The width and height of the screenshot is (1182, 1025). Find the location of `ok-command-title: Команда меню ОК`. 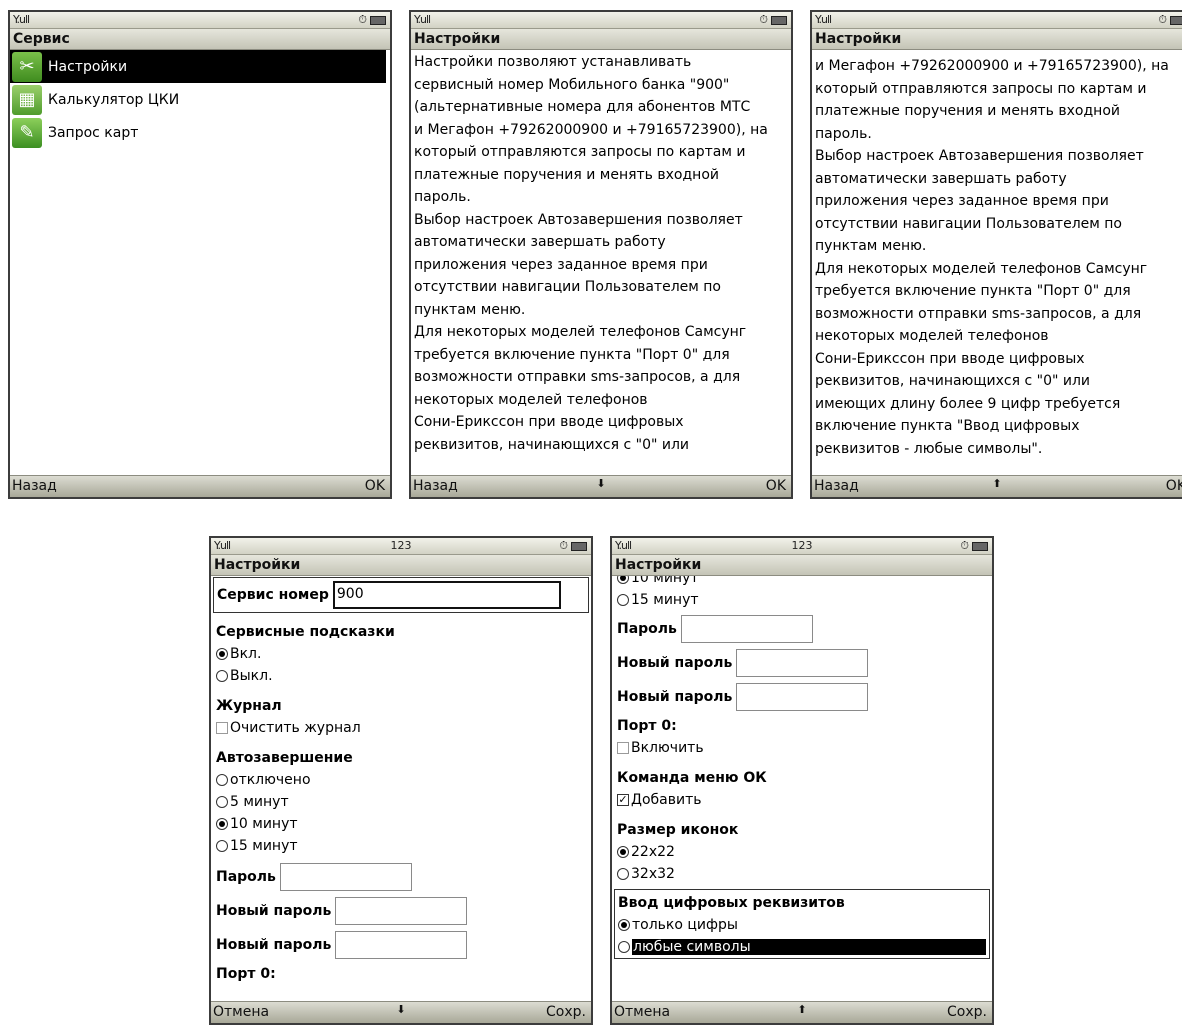

ok-command-title: Команда меню ОК is located at coordinates (692, 778).